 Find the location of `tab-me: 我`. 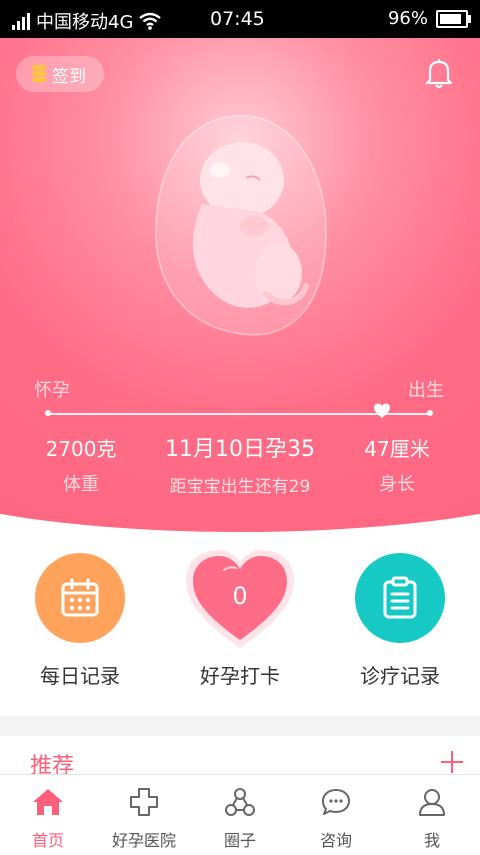

tab-me: 我 is located at coordinates (432, 815).